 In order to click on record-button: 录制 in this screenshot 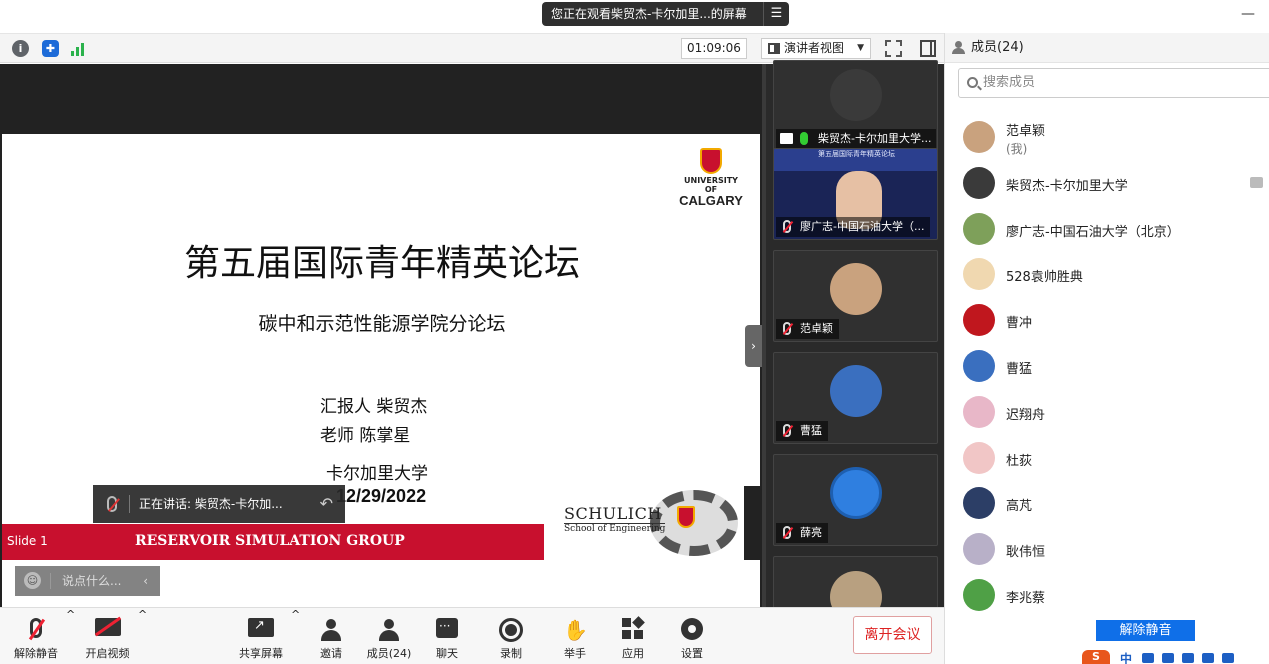, I will do `click(511, 636)`.